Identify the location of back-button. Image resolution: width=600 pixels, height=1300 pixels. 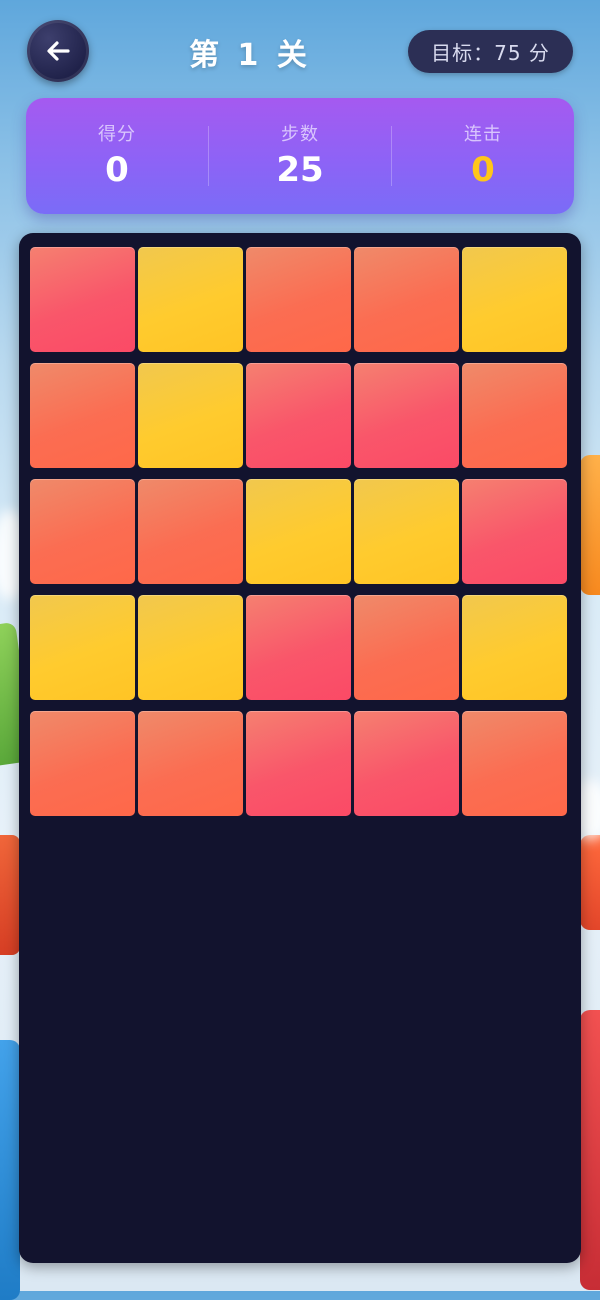
(58, 51).